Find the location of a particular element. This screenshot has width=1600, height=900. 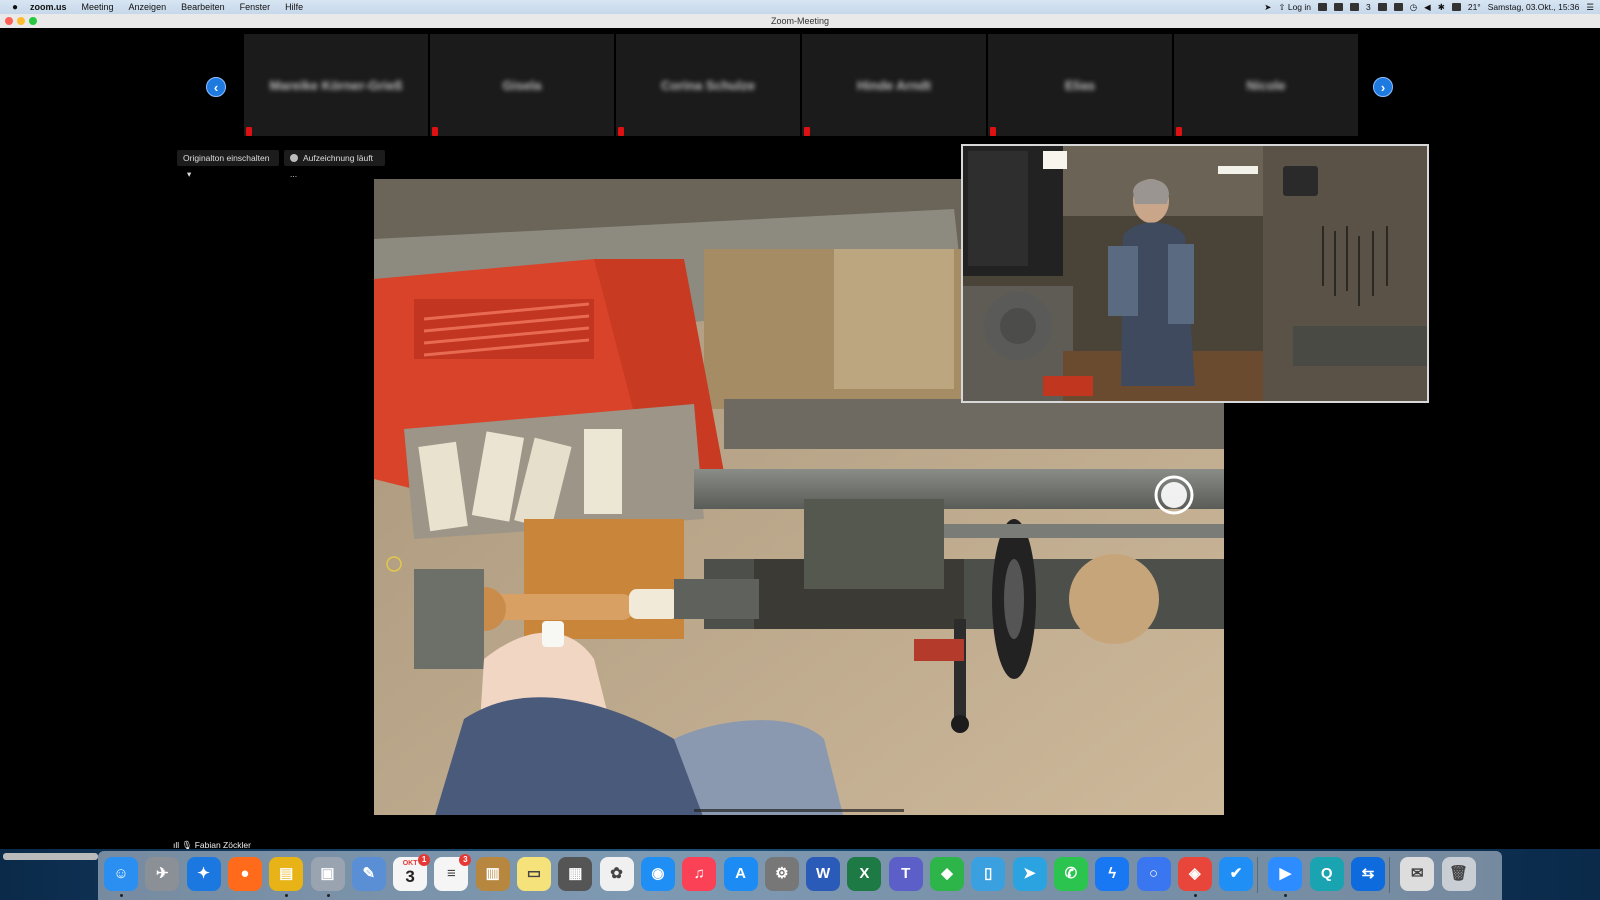

messenger-icon: ϟ is located at coordinates (1112, 874).